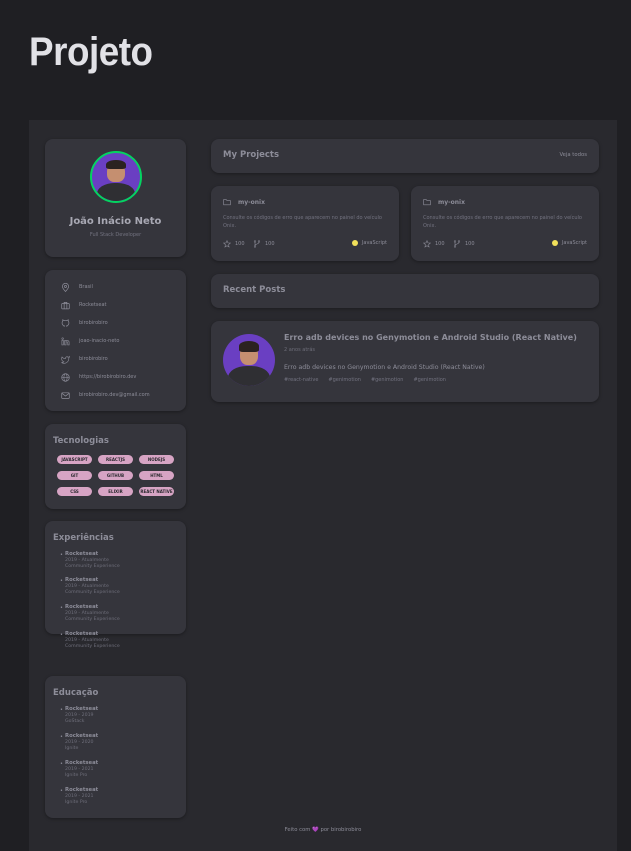 The image size is (631, 851). What do you see at coordinates (99, 341) in the screenshot?
I see `info-linkedin-text: joao-inacio-neto` at bounding box center [99, 341].